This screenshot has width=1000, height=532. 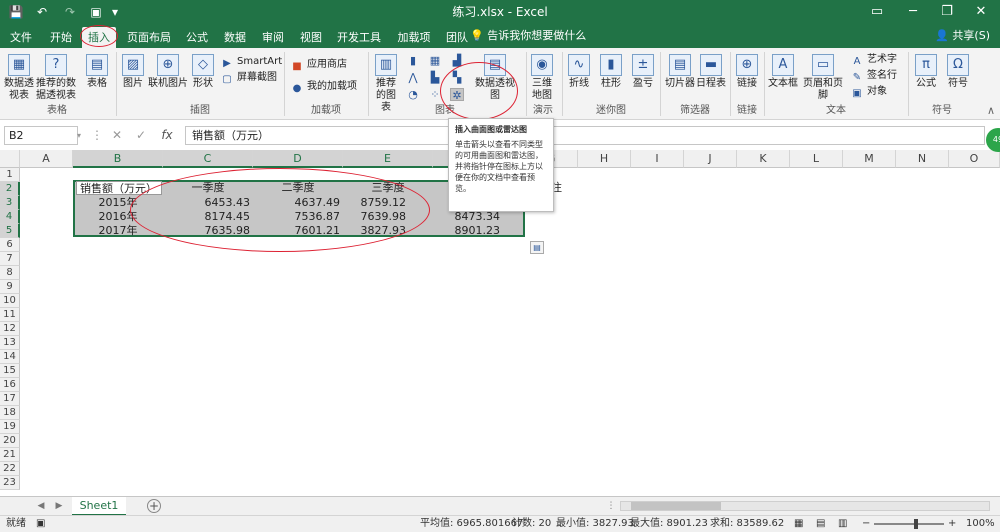 What do you see at coordinates (611, 72) in the screenshot?
I see `sparkline-column-button: ▮ 柱形` at bounding box center [611, 72].